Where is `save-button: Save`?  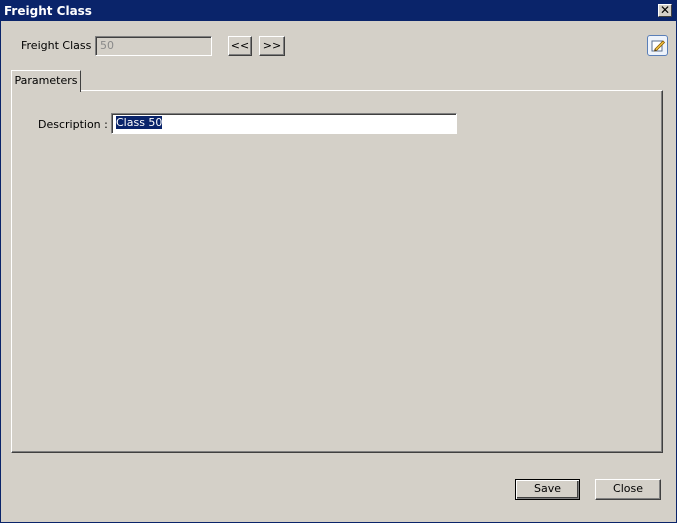
save-button: Save is located at coordinates (547, 489).